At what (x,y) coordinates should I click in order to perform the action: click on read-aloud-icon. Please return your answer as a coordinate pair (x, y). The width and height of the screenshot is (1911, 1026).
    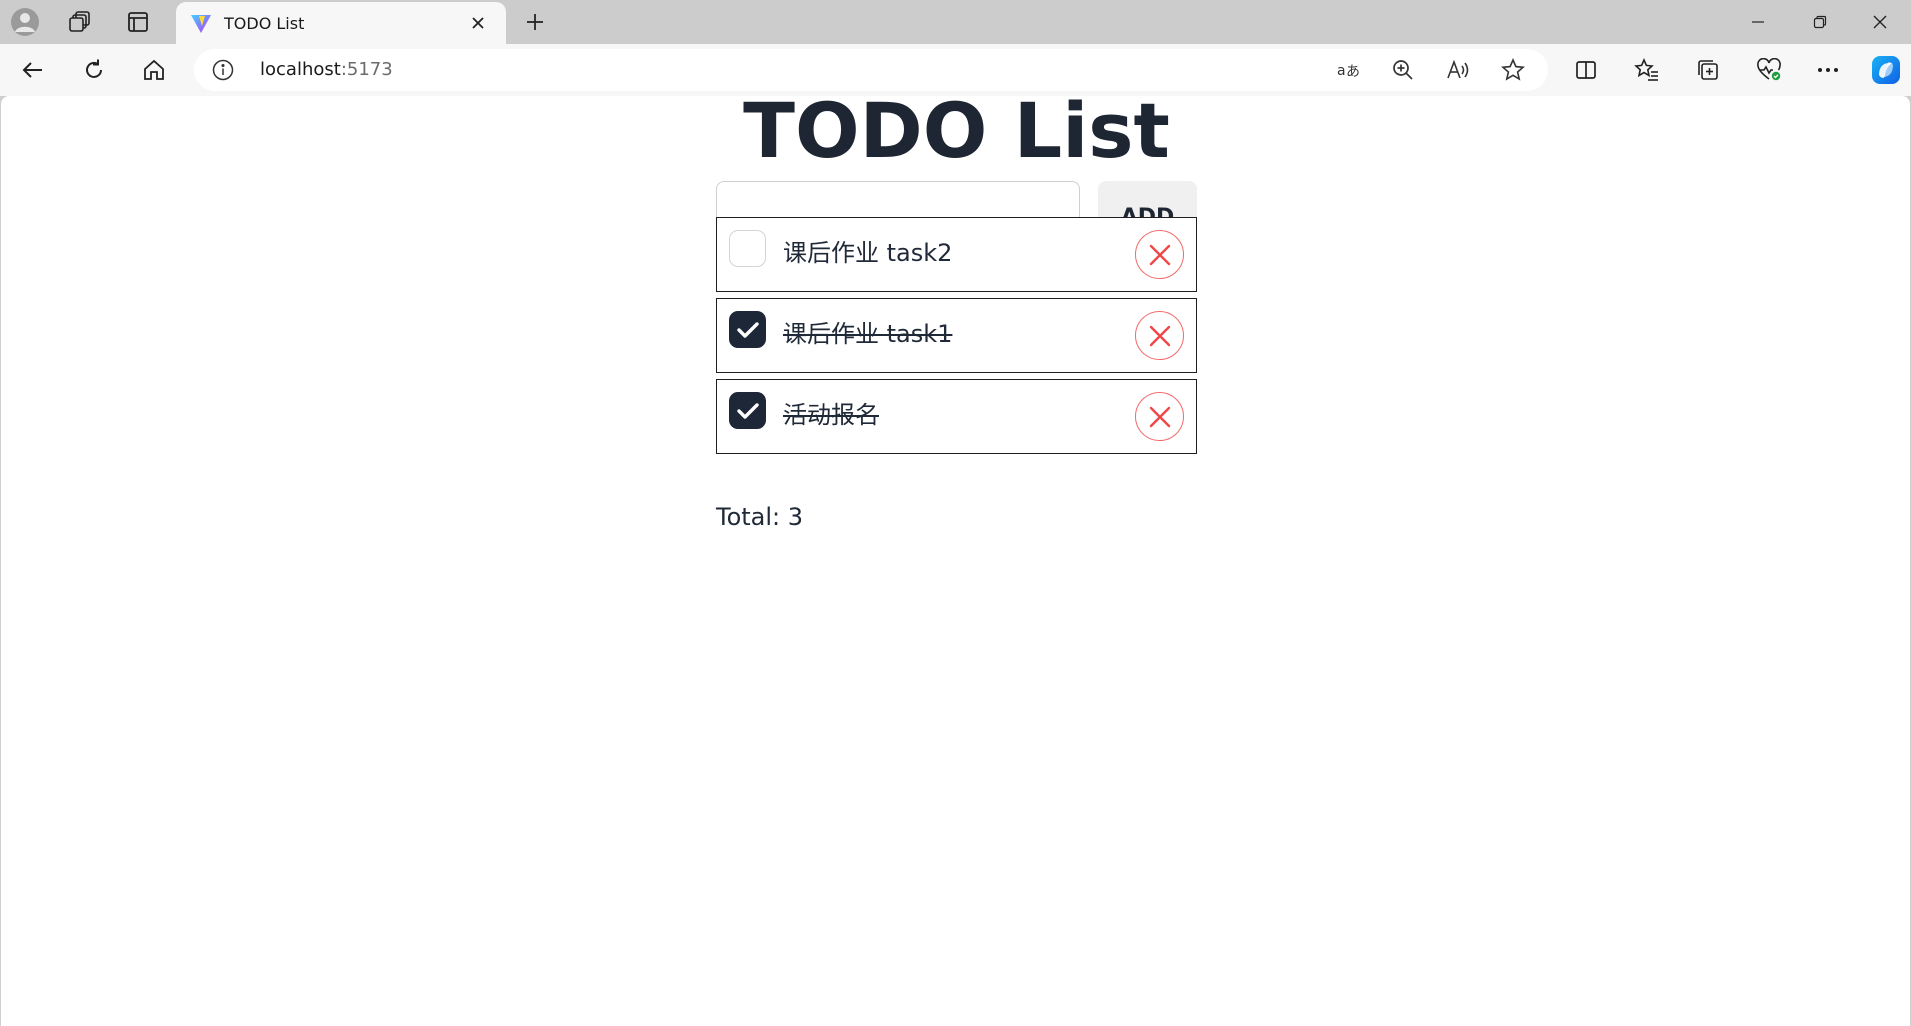
    Looking at the image, I should click on (1458, 69).